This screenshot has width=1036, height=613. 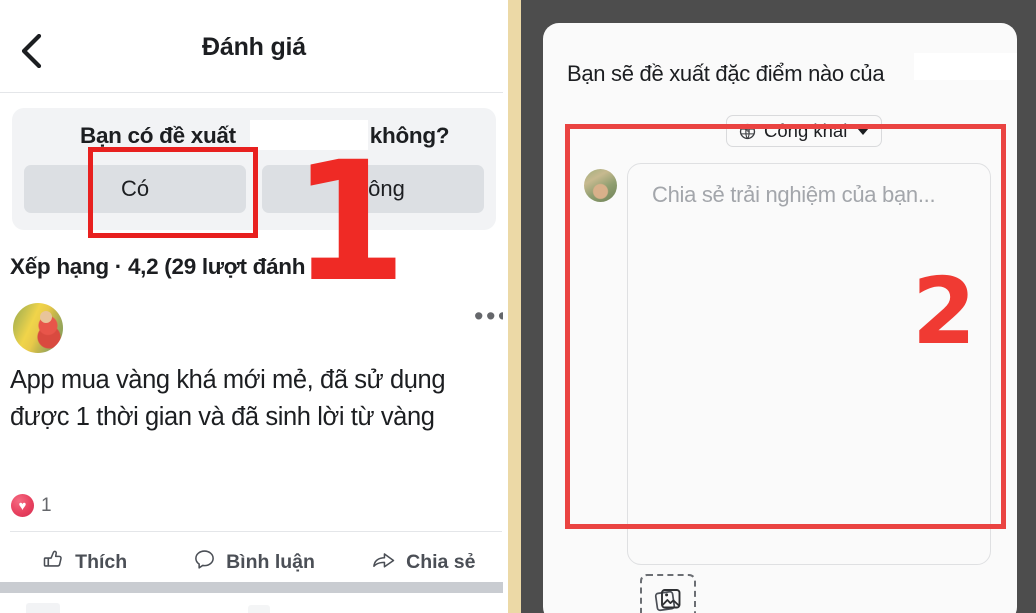 I want to click on photo-stack-icon, so click(x=668, y=599).